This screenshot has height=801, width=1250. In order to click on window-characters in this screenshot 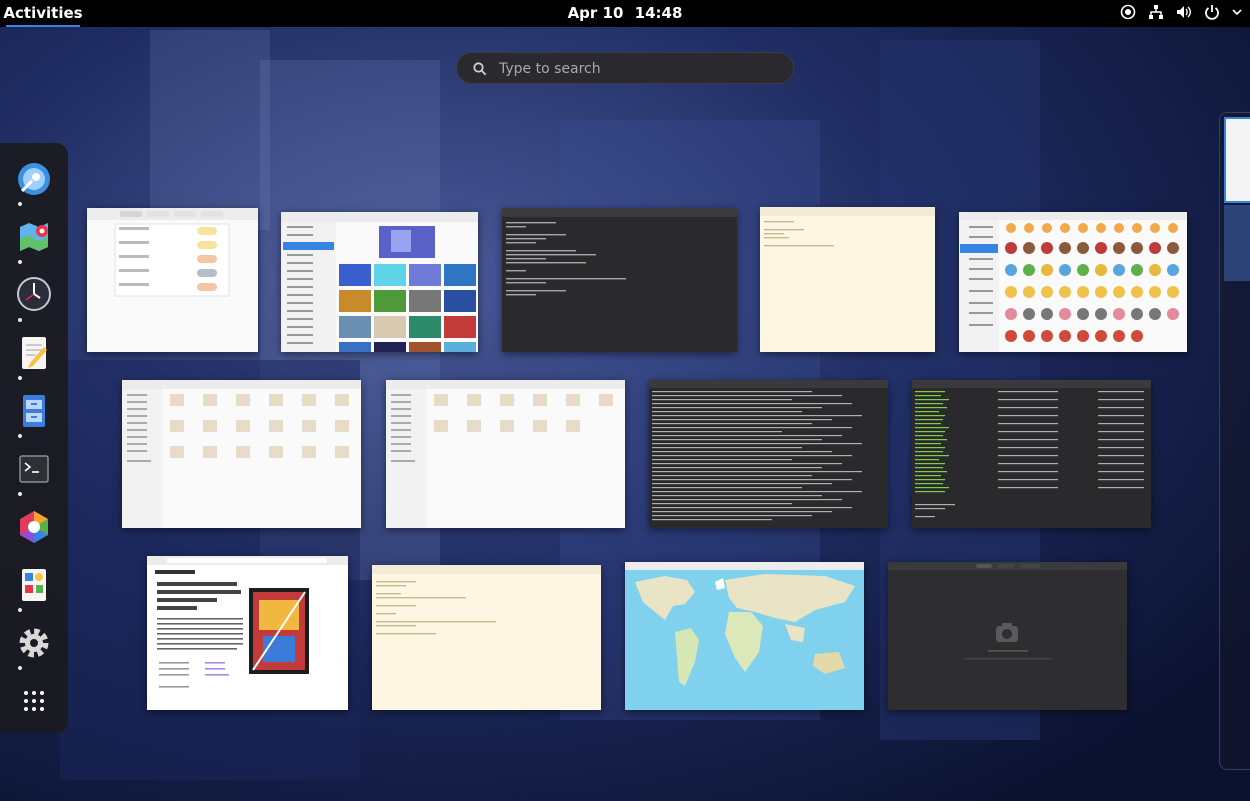, I will do `click(1073, 282)`.